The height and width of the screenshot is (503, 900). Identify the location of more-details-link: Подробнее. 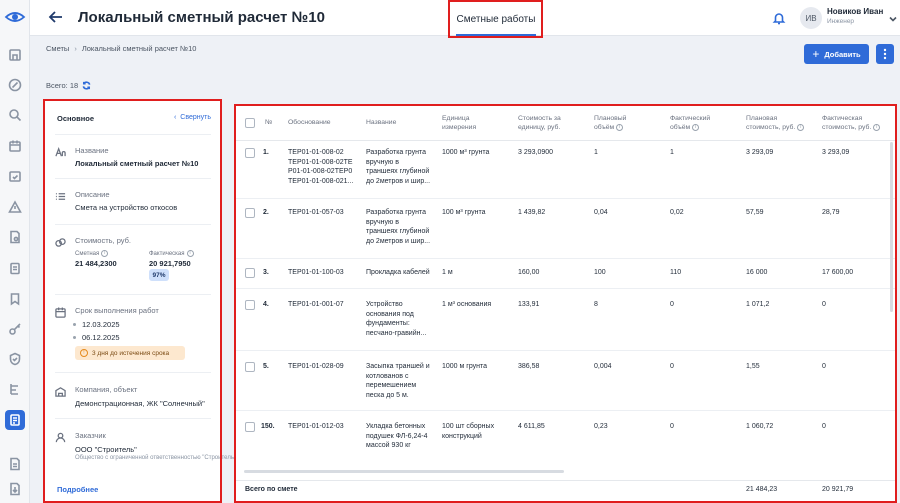
(77, 489).